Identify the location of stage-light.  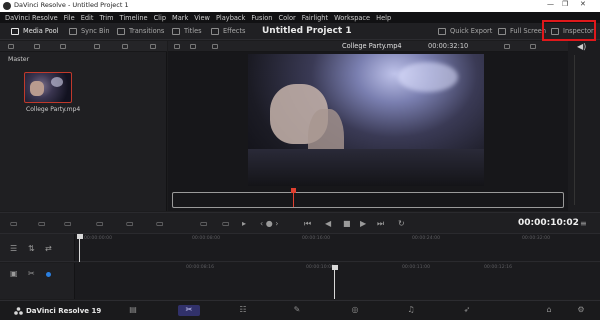
(428, 77).